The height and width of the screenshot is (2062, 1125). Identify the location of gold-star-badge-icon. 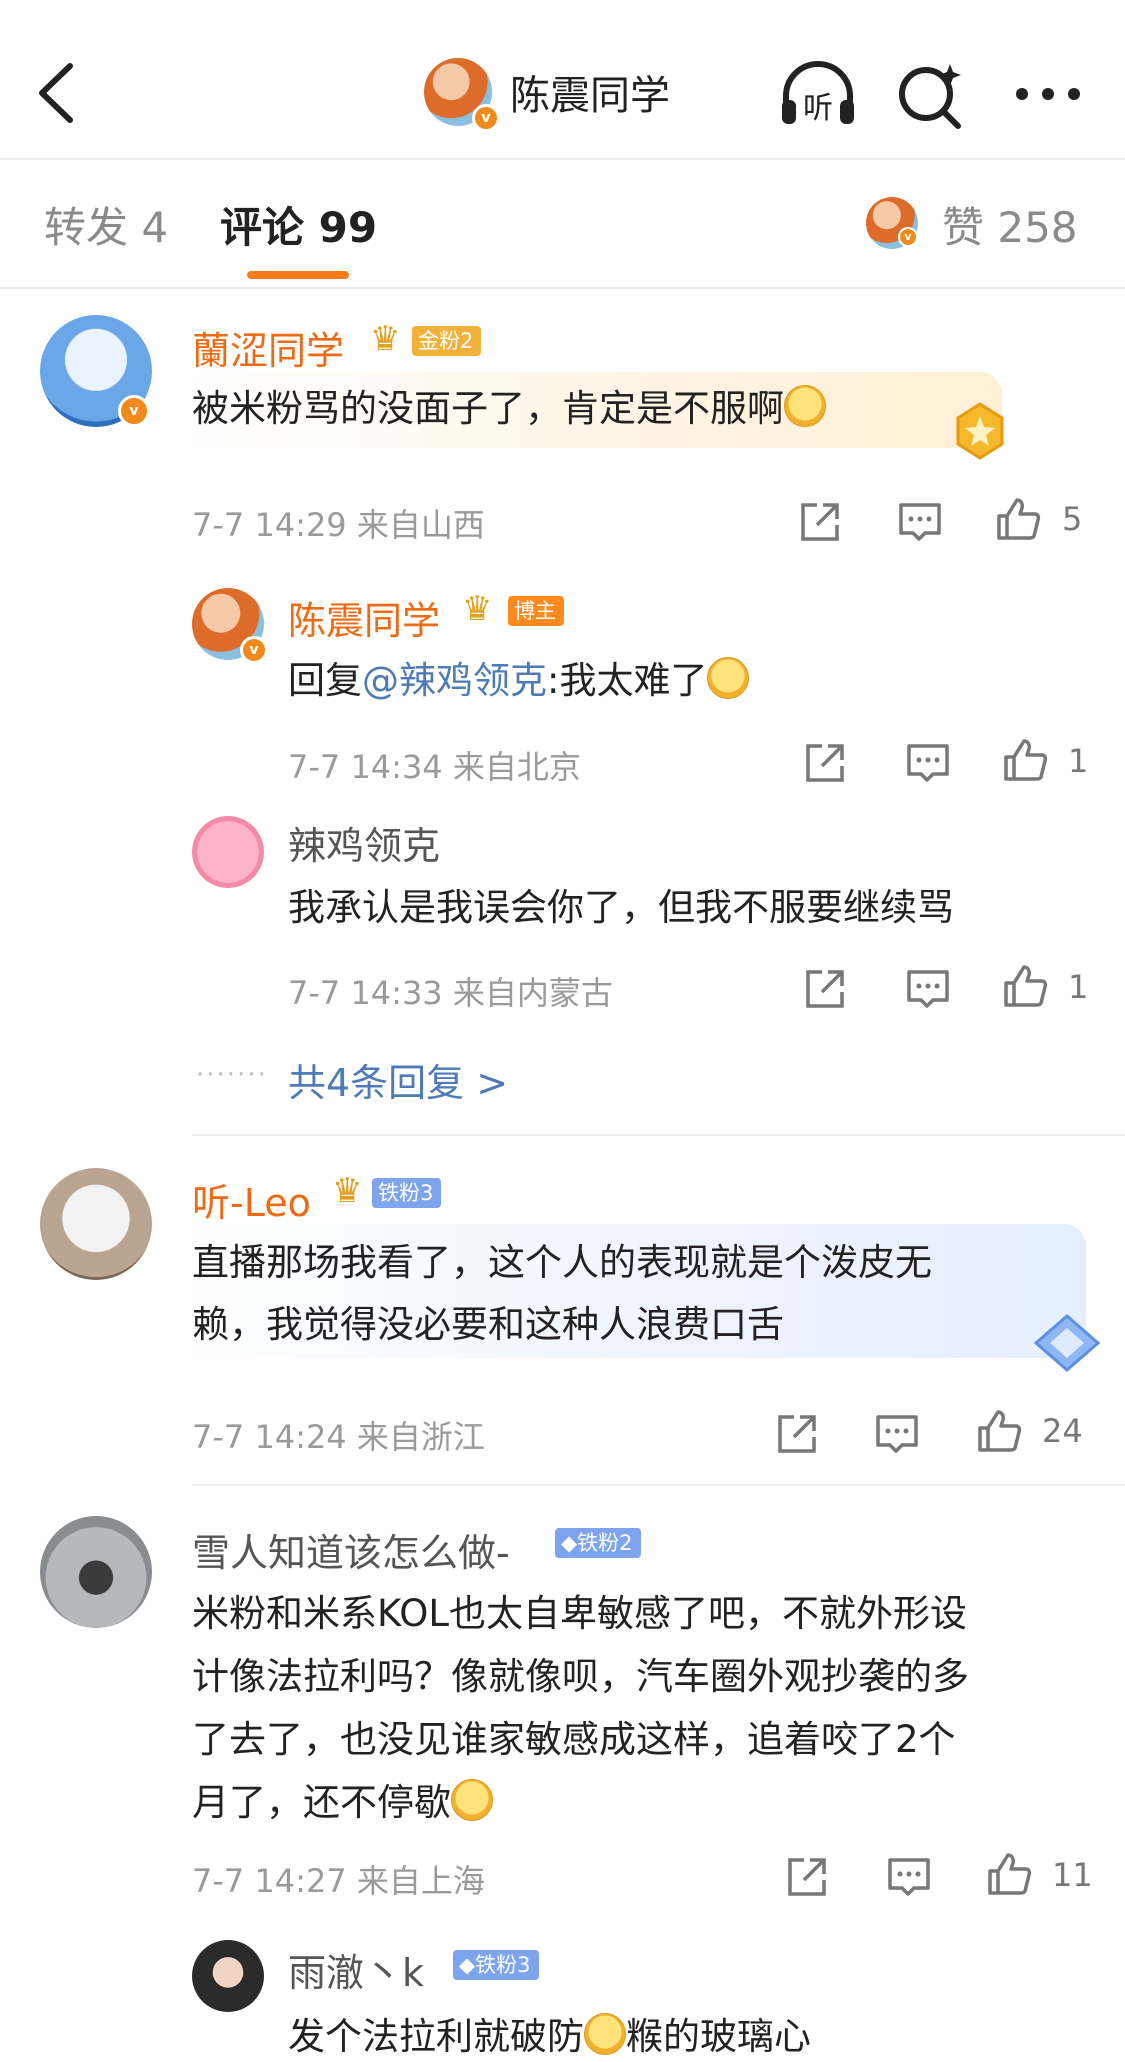
(980, 431).